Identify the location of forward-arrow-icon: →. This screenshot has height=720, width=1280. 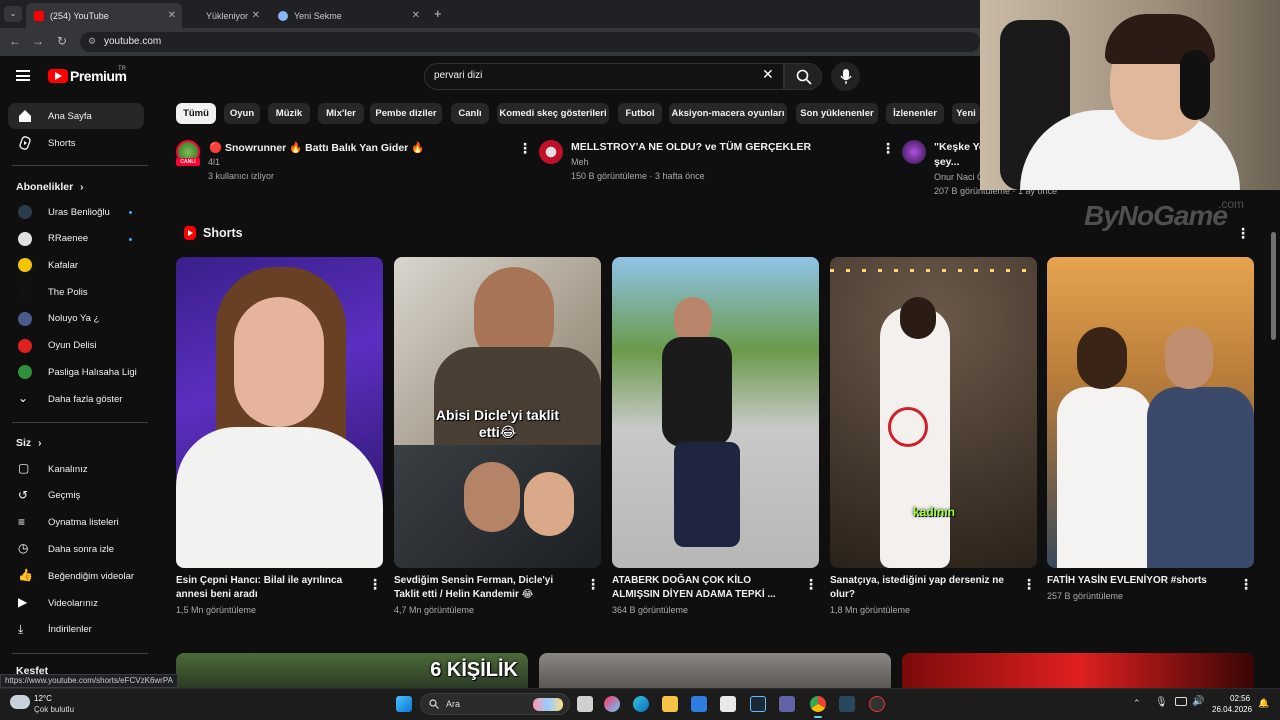
(38, 41).